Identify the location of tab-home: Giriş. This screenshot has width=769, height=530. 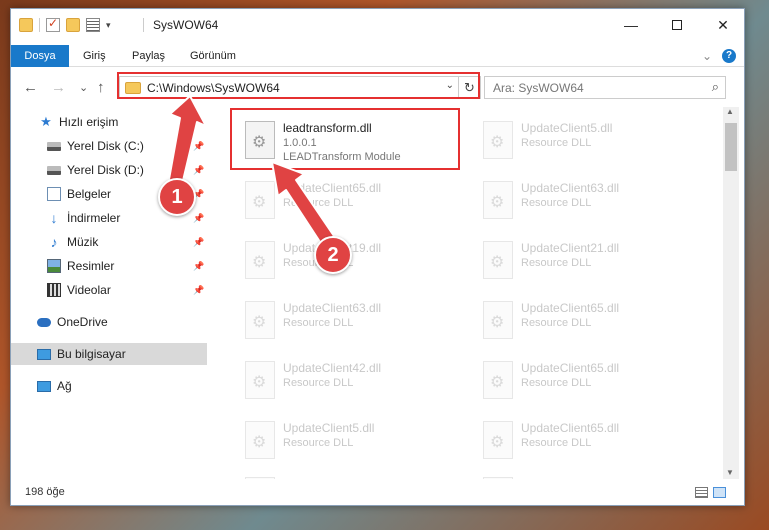
(94, 56).